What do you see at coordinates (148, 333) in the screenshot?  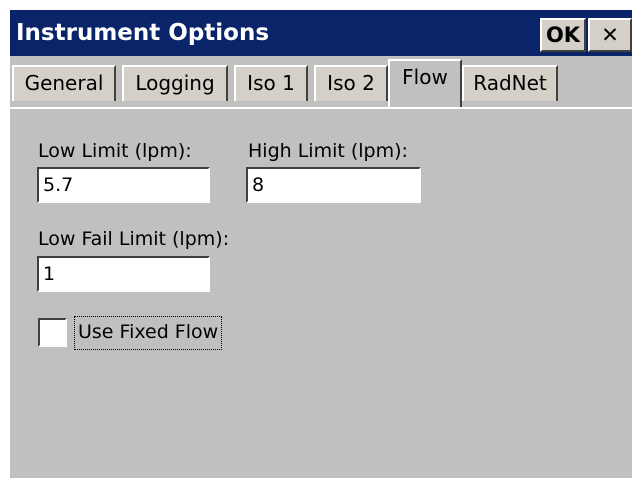 I see `use-fixed-flow-label: Use Fixed Flow` at bounding box center [148, 333].